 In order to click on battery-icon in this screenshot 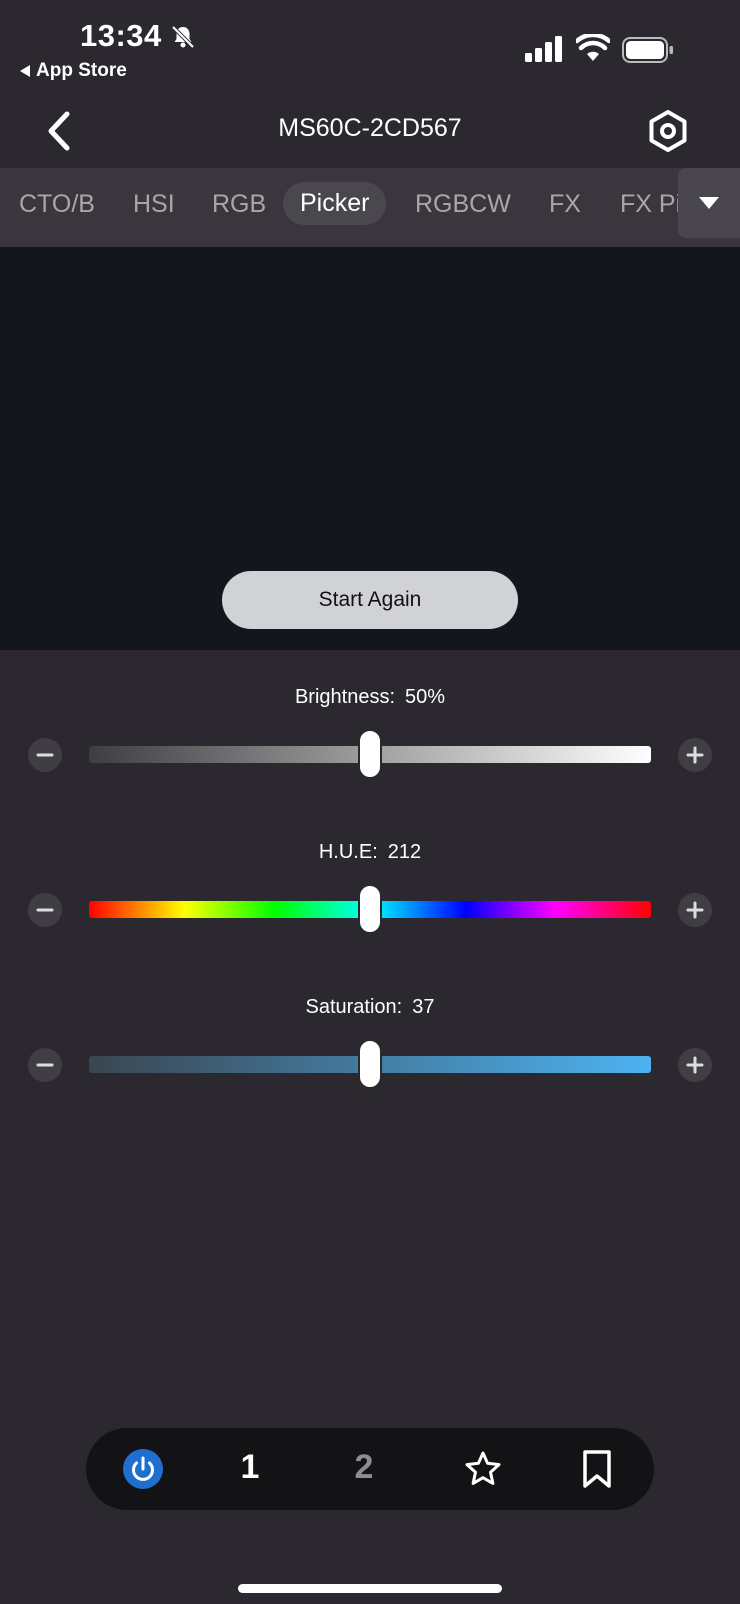, I will do `click(647, 50)`.